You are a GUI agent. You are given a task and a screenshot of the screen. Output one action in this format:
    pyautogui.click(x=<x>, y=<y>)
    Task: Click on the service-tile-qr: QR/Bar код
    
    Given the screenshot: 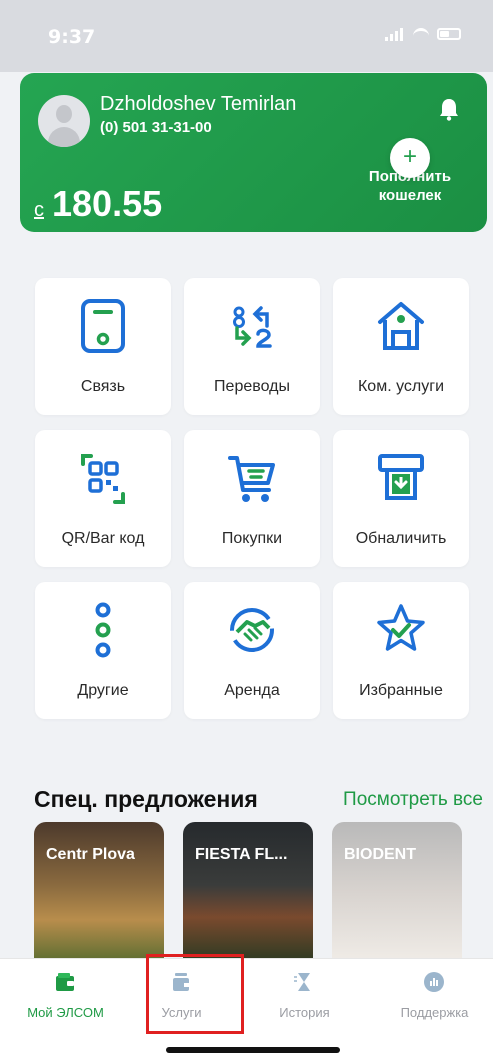 What is the action you would take?
    pyautogui.click(x=103, y=498)
    